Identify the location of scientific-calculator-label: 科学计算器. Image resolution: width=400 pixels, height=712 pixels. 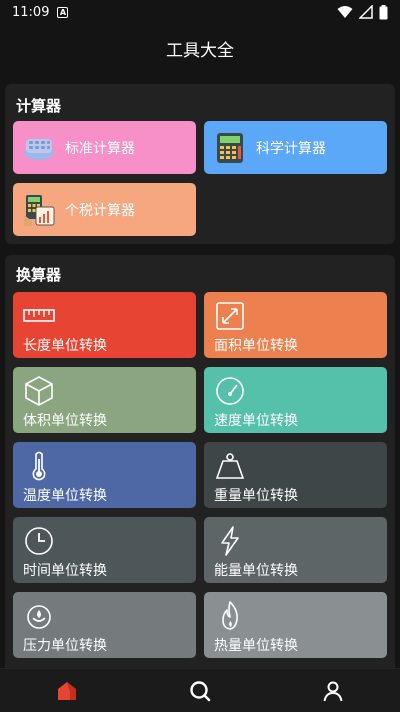
(291, 148).